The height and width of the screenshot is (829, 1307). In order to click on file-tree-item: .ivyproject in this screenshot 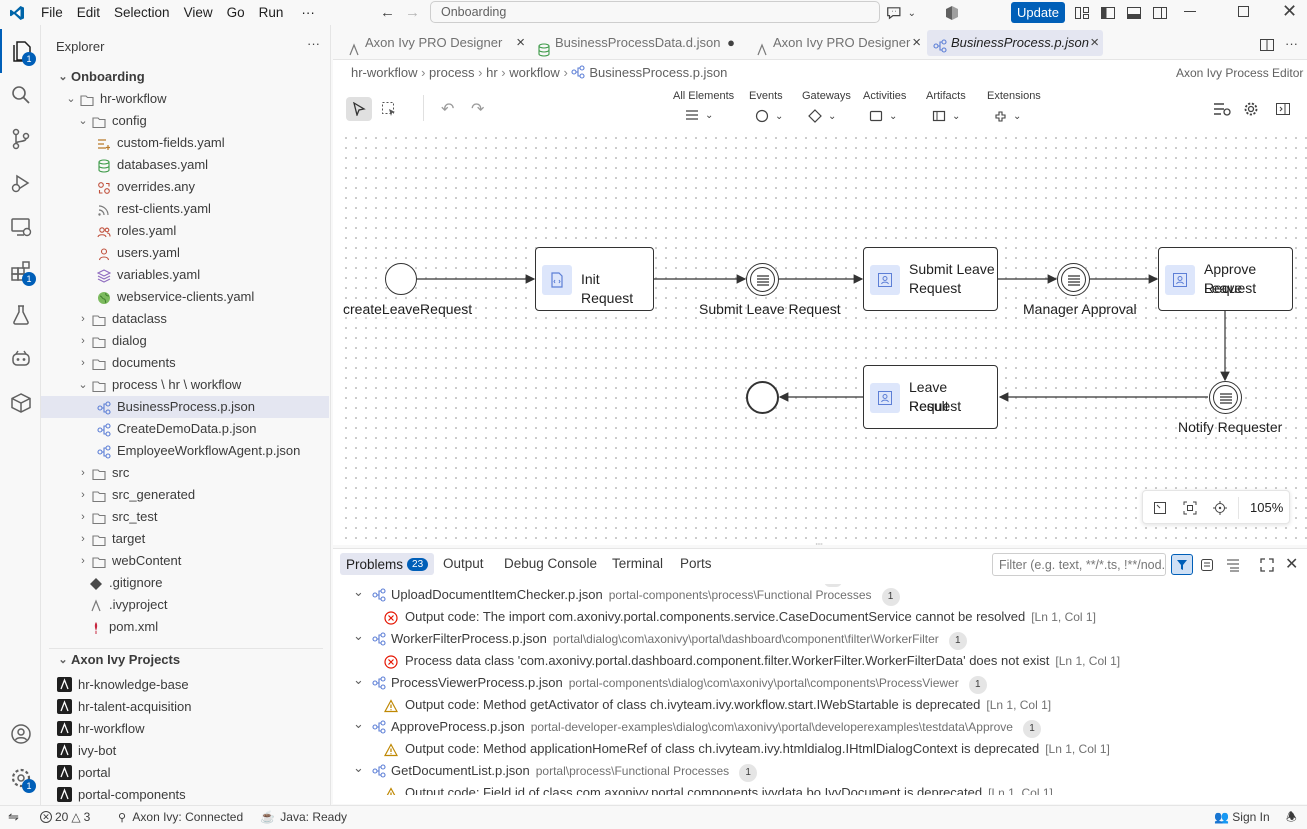, I will do `click(185, 605)`.